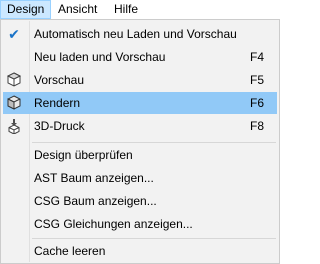 The width and height of the screenshot is (320, 264). I want to click on menu-item-clear-cache: Cache leeren, so click(140, 251).